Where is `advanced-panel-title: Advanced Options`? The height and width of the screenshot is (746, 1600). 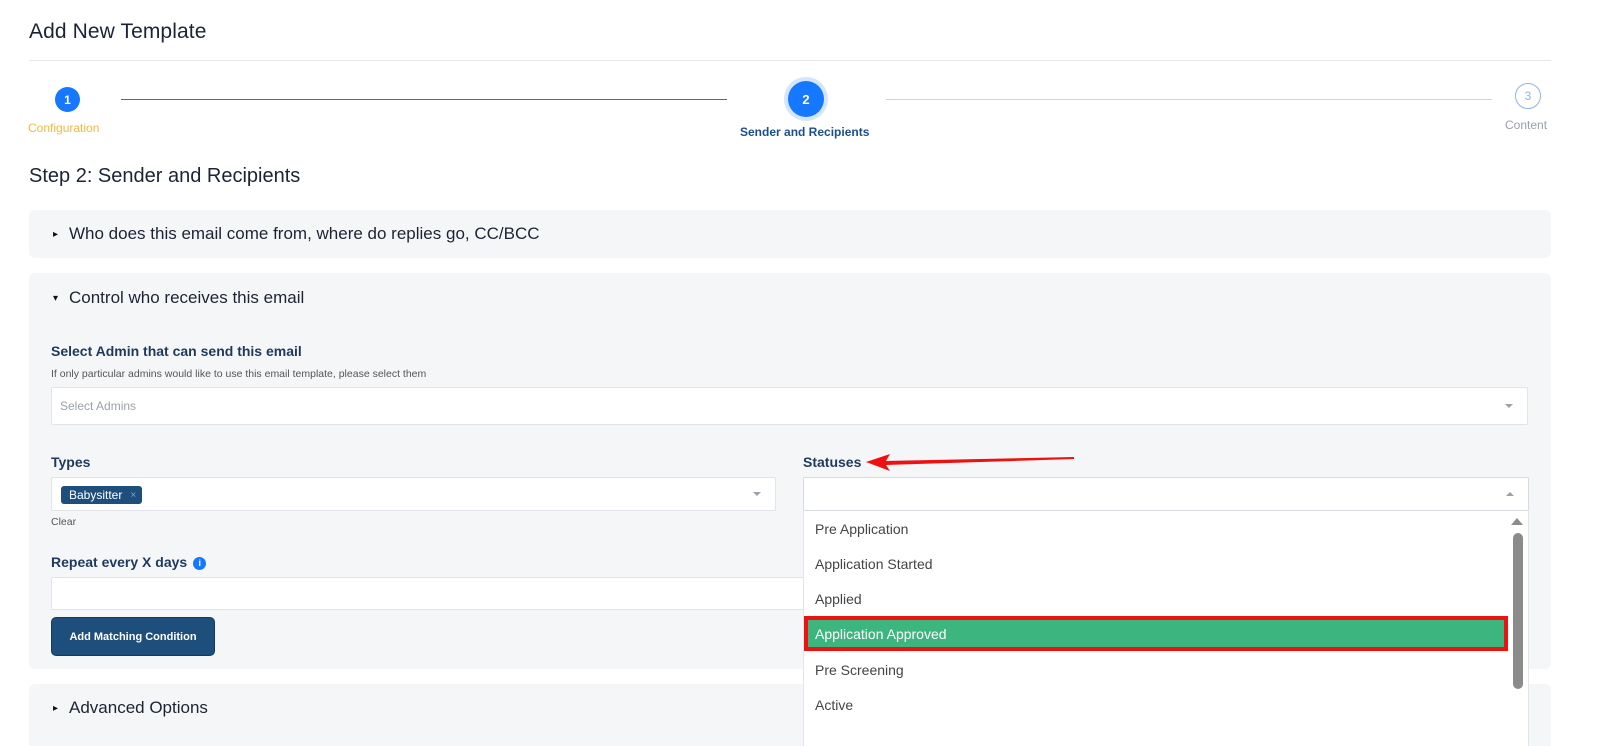 advanced-panel-title: Advanced Options is located at coordinates (138, 707).